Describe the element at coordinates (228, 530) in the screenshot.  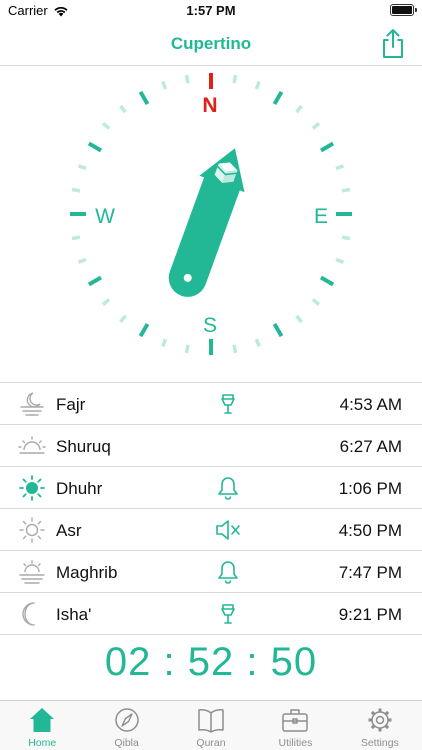
I see `mute-icon` at that location.